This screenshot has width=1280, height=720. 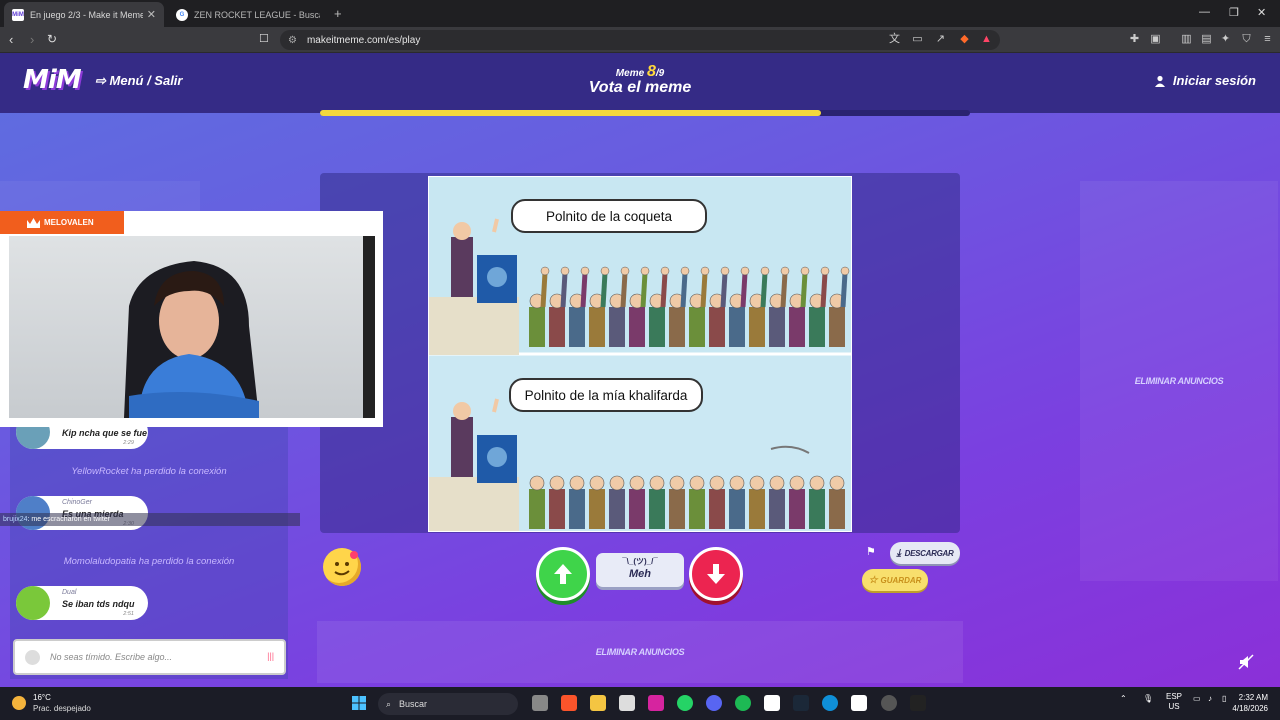 I want to click on chat-input: No seas tímido. Escribe algo... |||, so click(x=149, y=657).